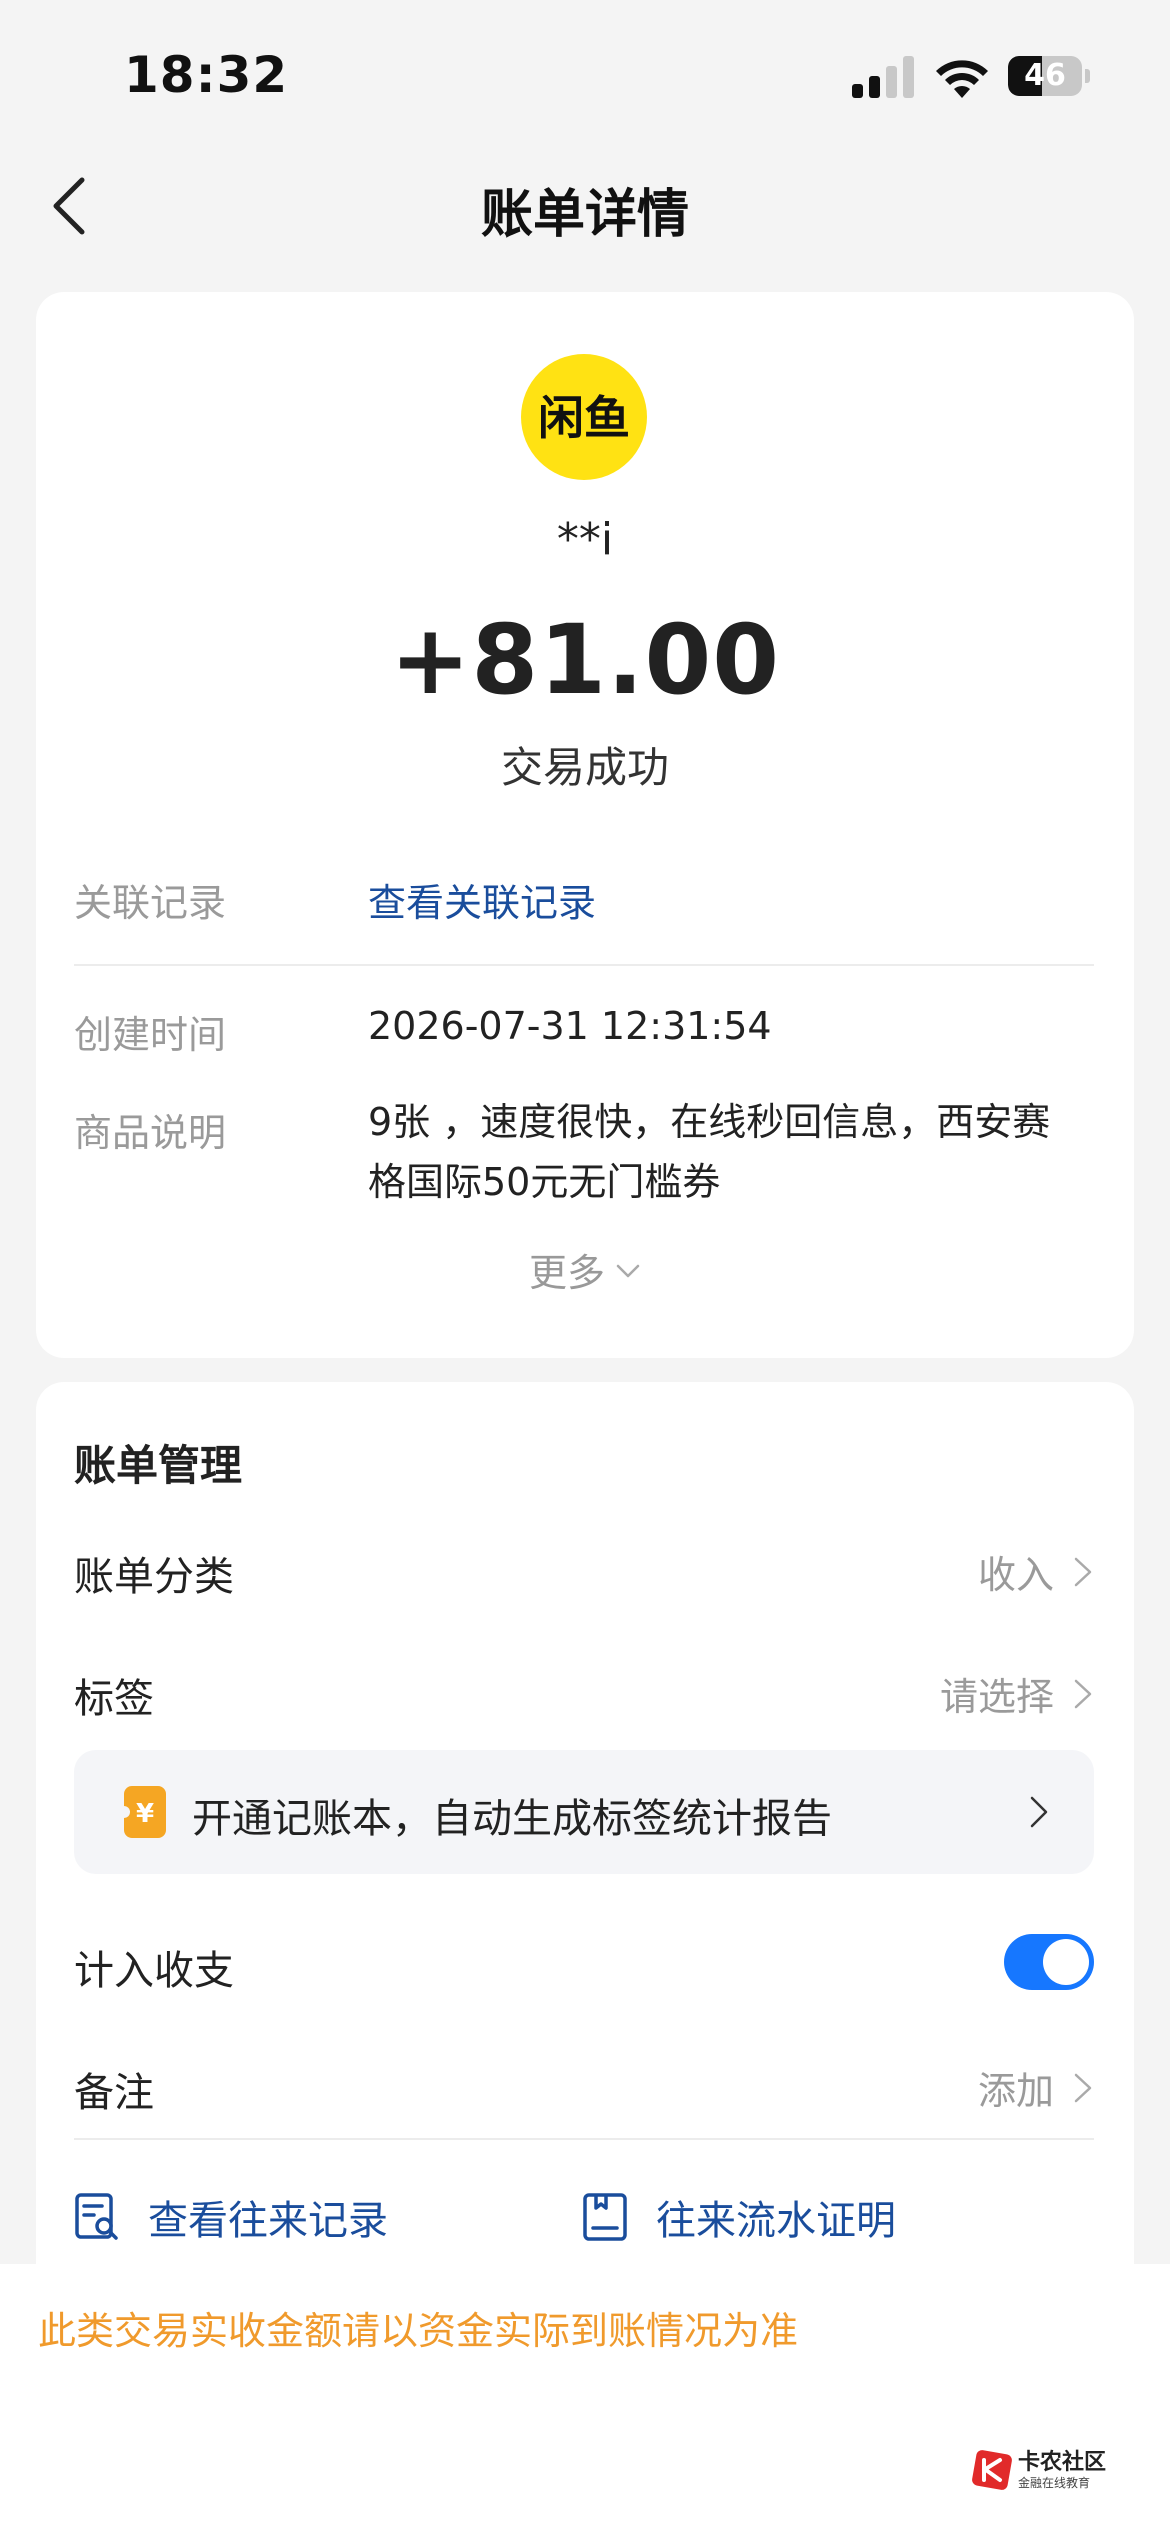 This screenshot has height=2532, width=1170. I want to click on page-title: 账单详情, so click(584, 215).